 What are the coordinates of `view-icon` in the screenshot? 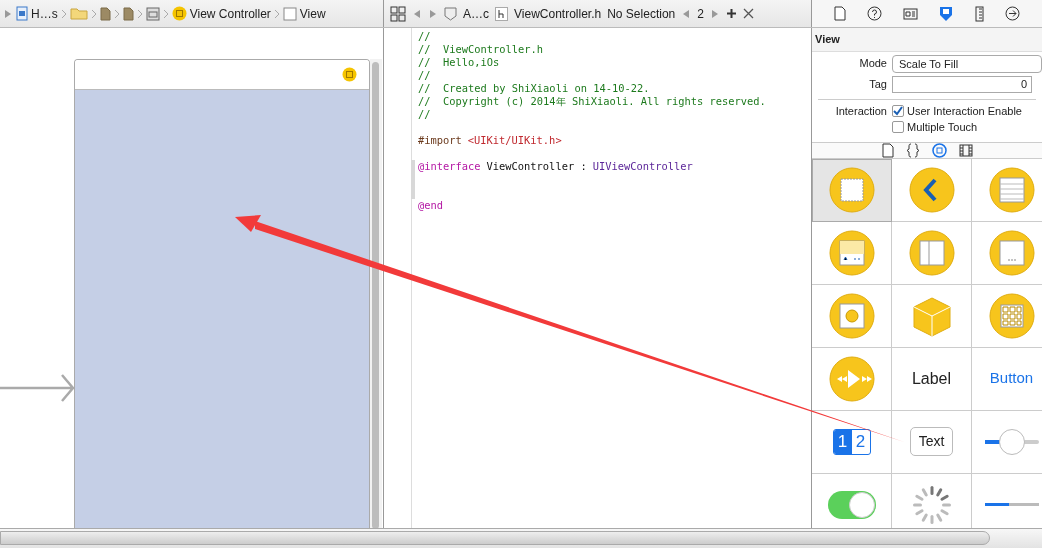 It's located at (289, 13).